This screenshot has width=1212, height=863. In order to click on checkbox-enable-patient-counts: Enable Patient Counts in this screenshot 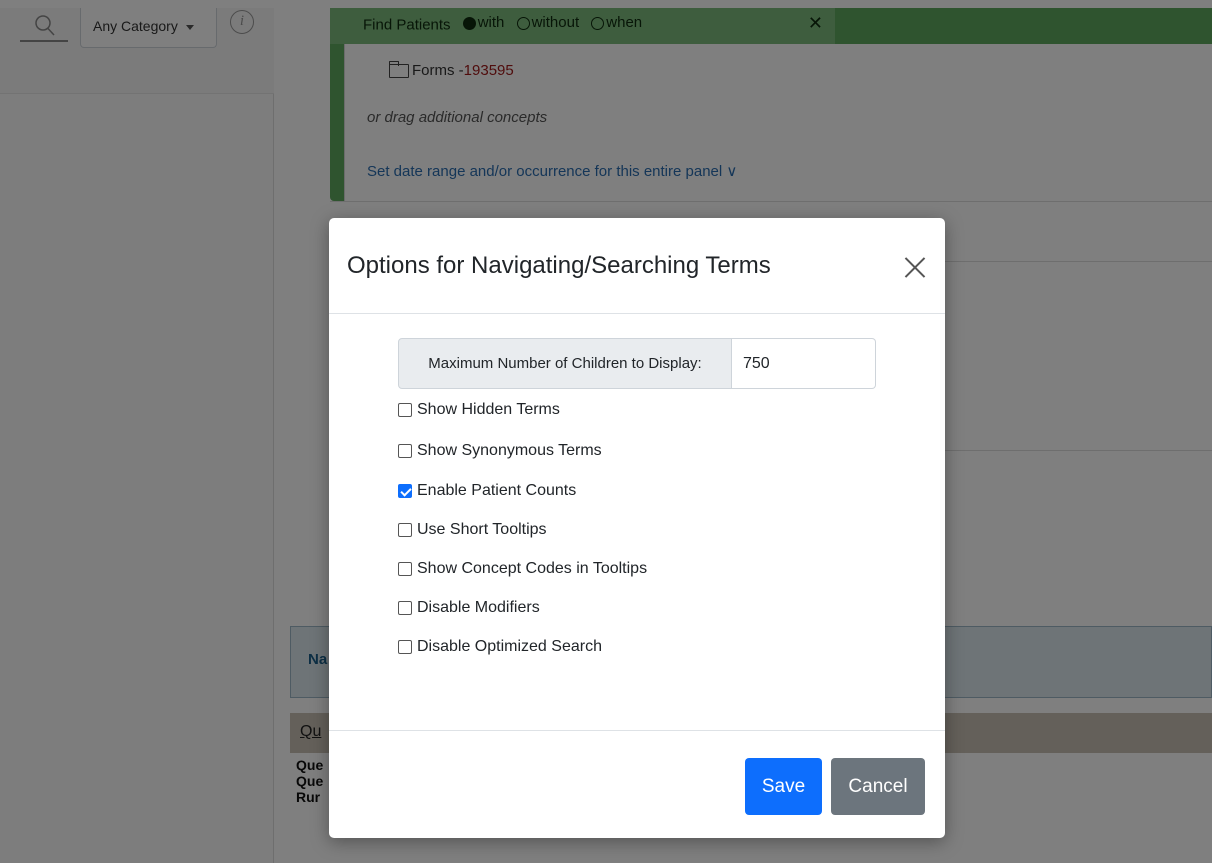, I will do `click(487, 491)`.